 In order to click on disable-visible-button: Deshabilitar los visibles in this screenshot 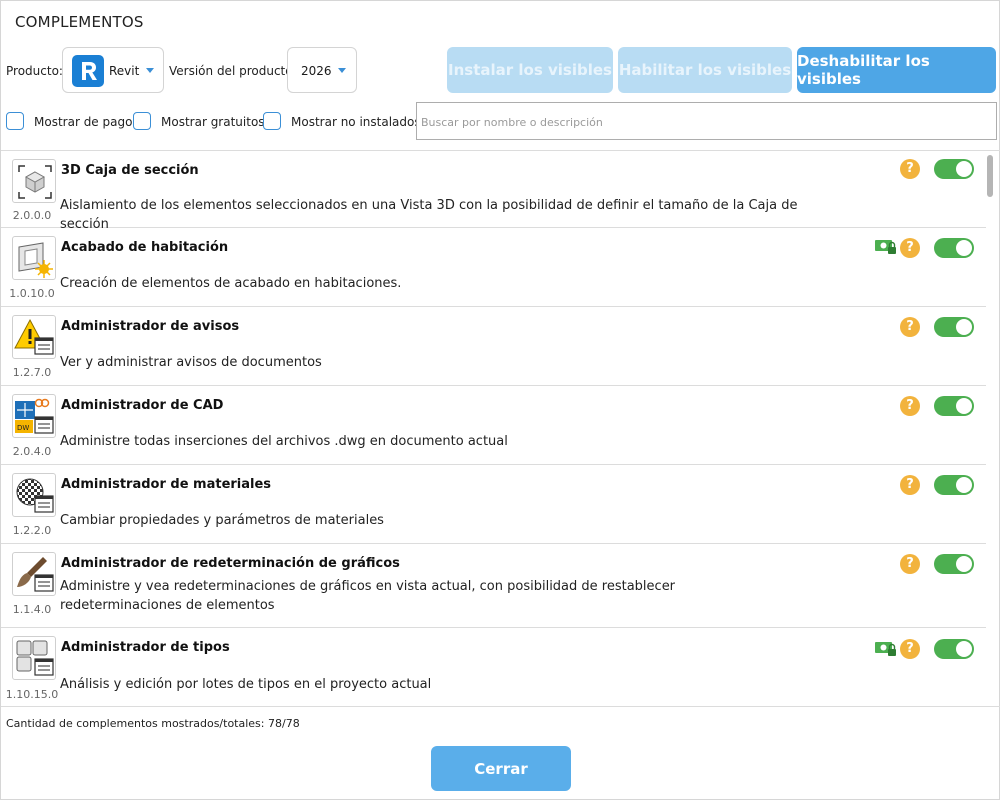, I will do `click(896, 70)`.